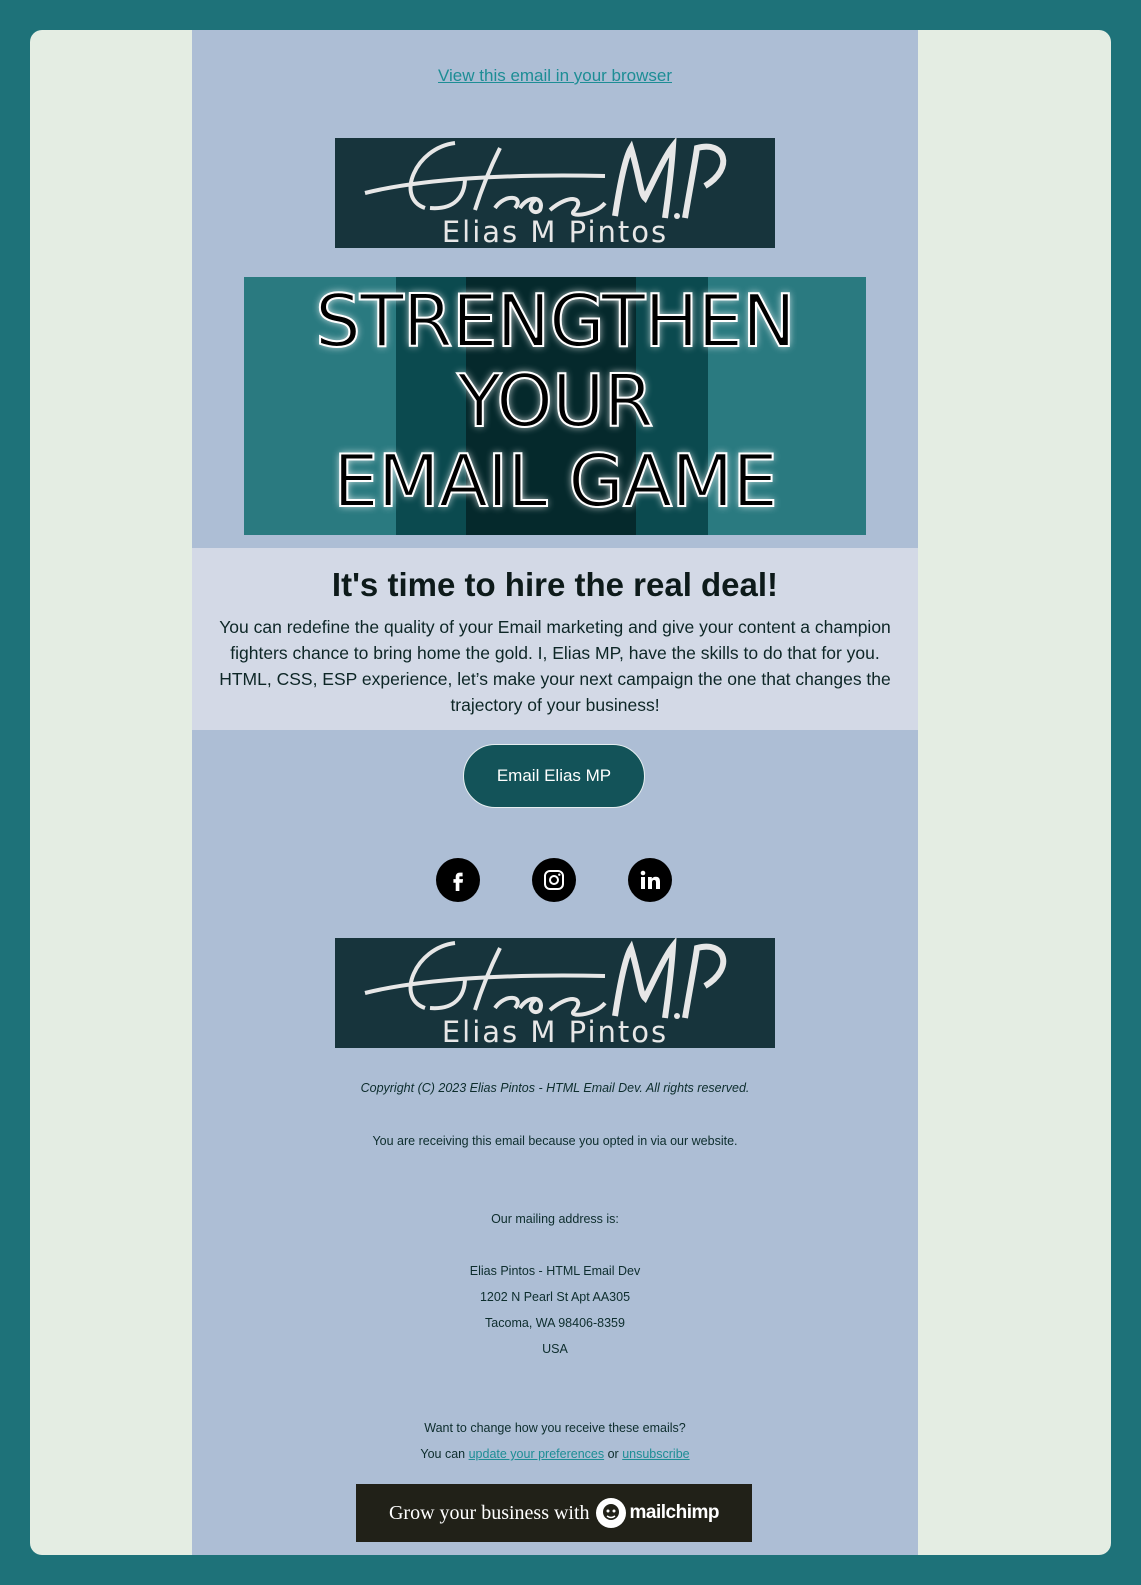 This screenshot has width=1141, height=1585. I want to click on mailchimp-logo-icon, so click(610, 1513).